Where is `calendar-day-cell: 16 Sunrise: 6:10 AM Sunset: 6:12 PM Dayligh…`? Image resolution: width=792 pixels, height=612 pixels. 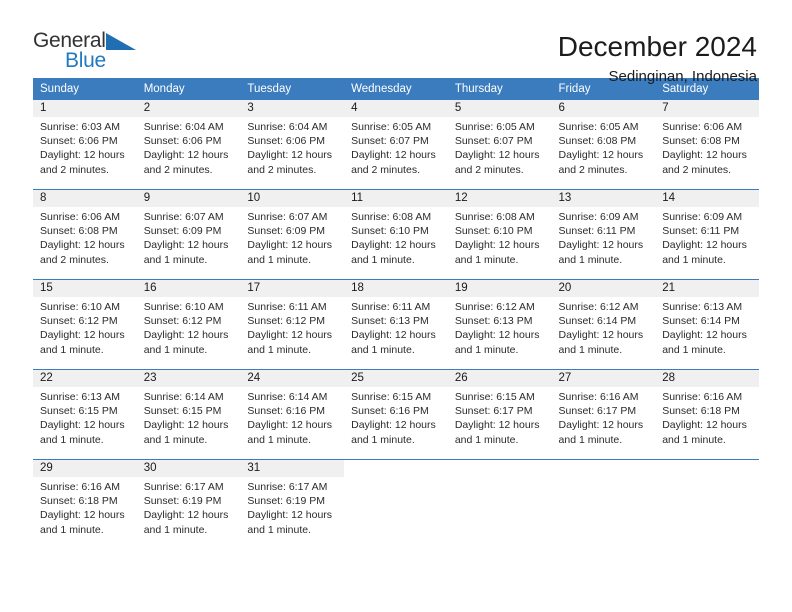 calendar-day-cell: 16 Sunrise: 6:10 AM Sunset: 6:12 PM Dayligh… is located at coordinates (188, 324).